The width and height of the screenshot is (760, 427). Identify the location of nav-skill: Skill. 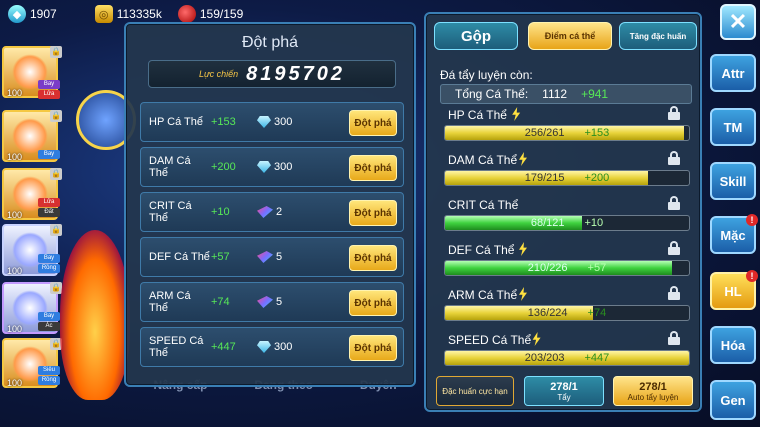
(733, 181).